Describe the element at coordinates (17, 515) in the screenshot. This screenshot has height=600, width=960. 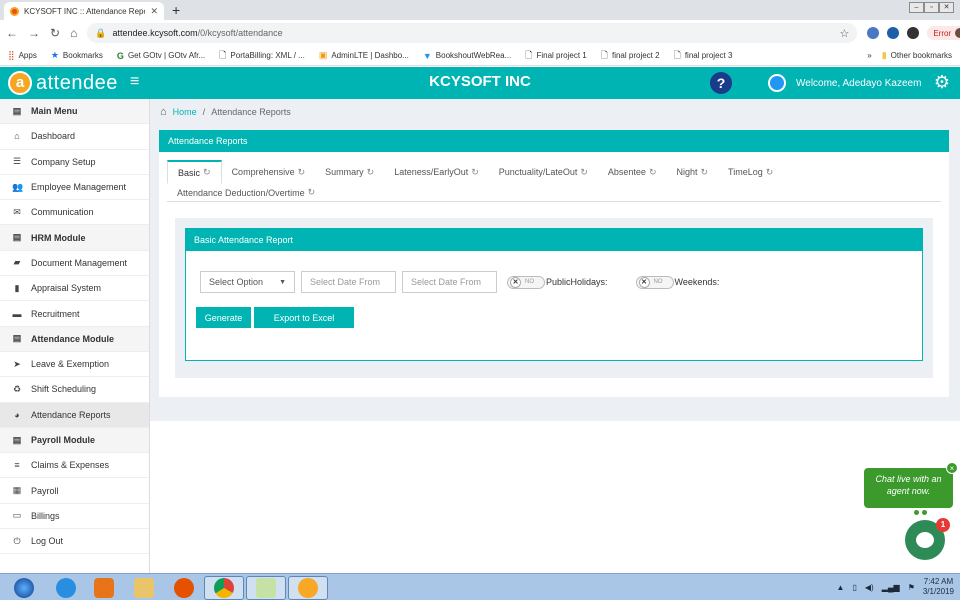
I see `money-icon: ▭` at that location.